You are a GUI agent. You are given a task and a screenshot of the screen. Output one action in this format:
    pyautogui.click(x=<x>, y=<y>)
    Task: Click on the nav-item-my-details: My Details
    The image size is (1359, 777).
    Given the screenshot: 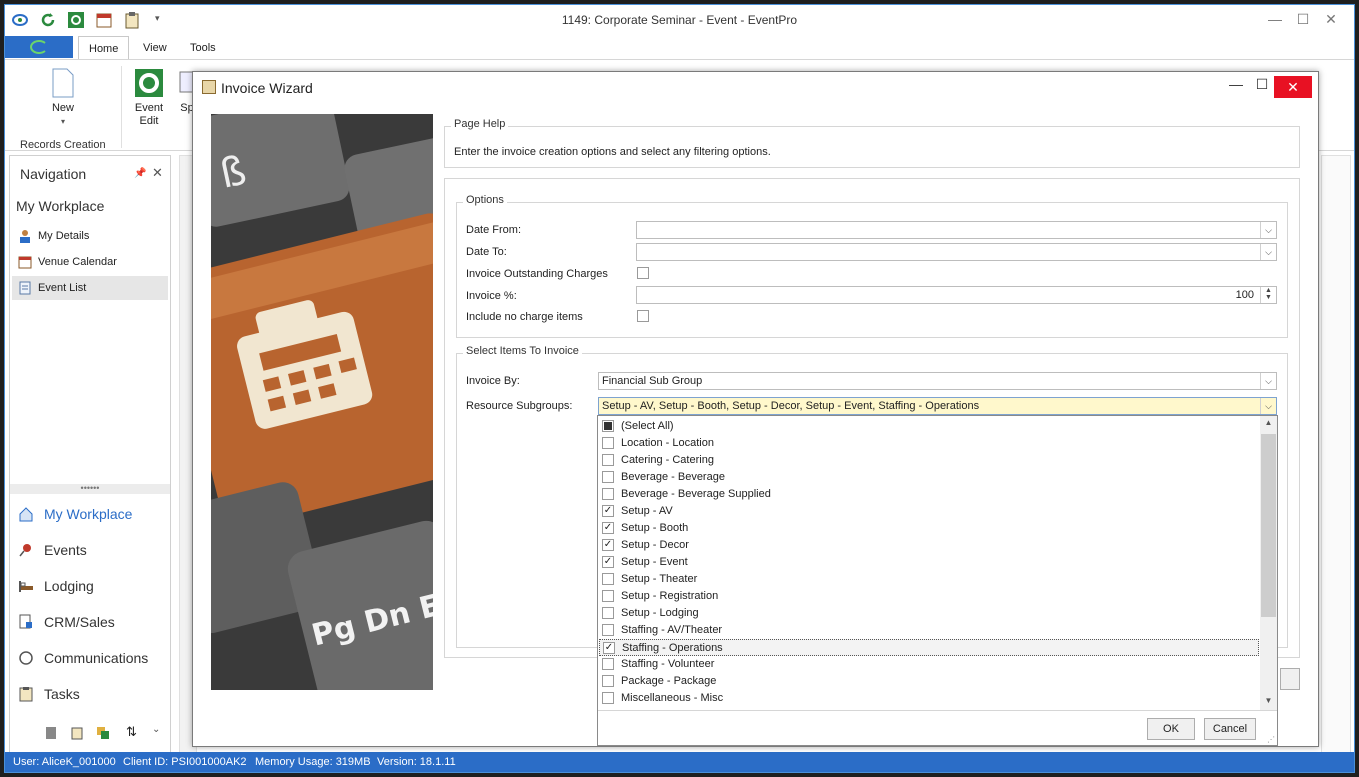 What is the action you would take?
    pyautogui.click(x=90, y=236)
    